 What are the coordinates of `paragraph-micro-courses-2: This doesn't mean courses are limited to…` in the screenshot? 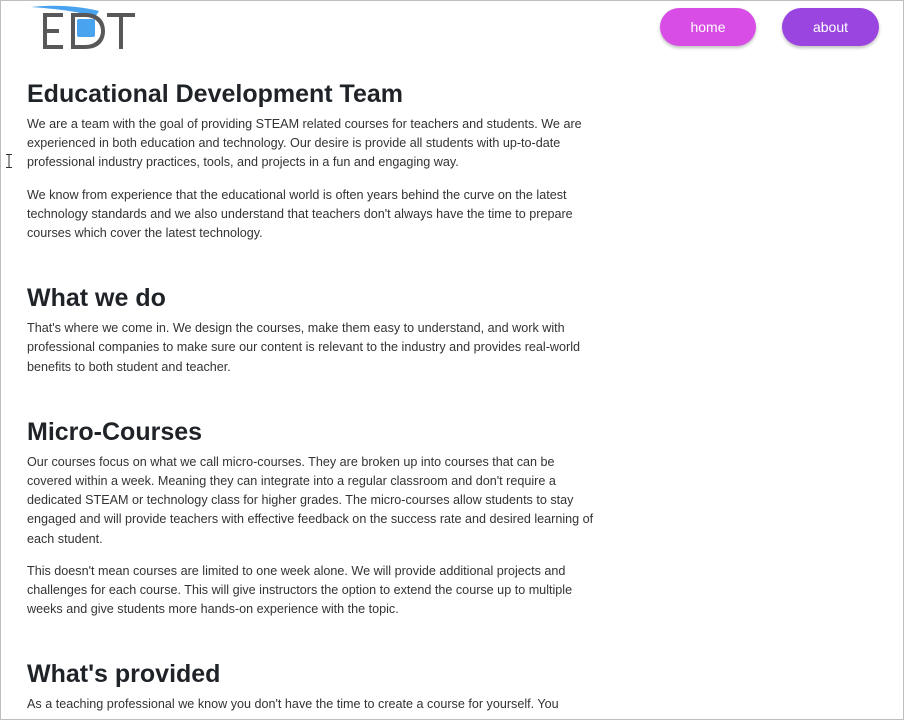 It's located at (300, 590).